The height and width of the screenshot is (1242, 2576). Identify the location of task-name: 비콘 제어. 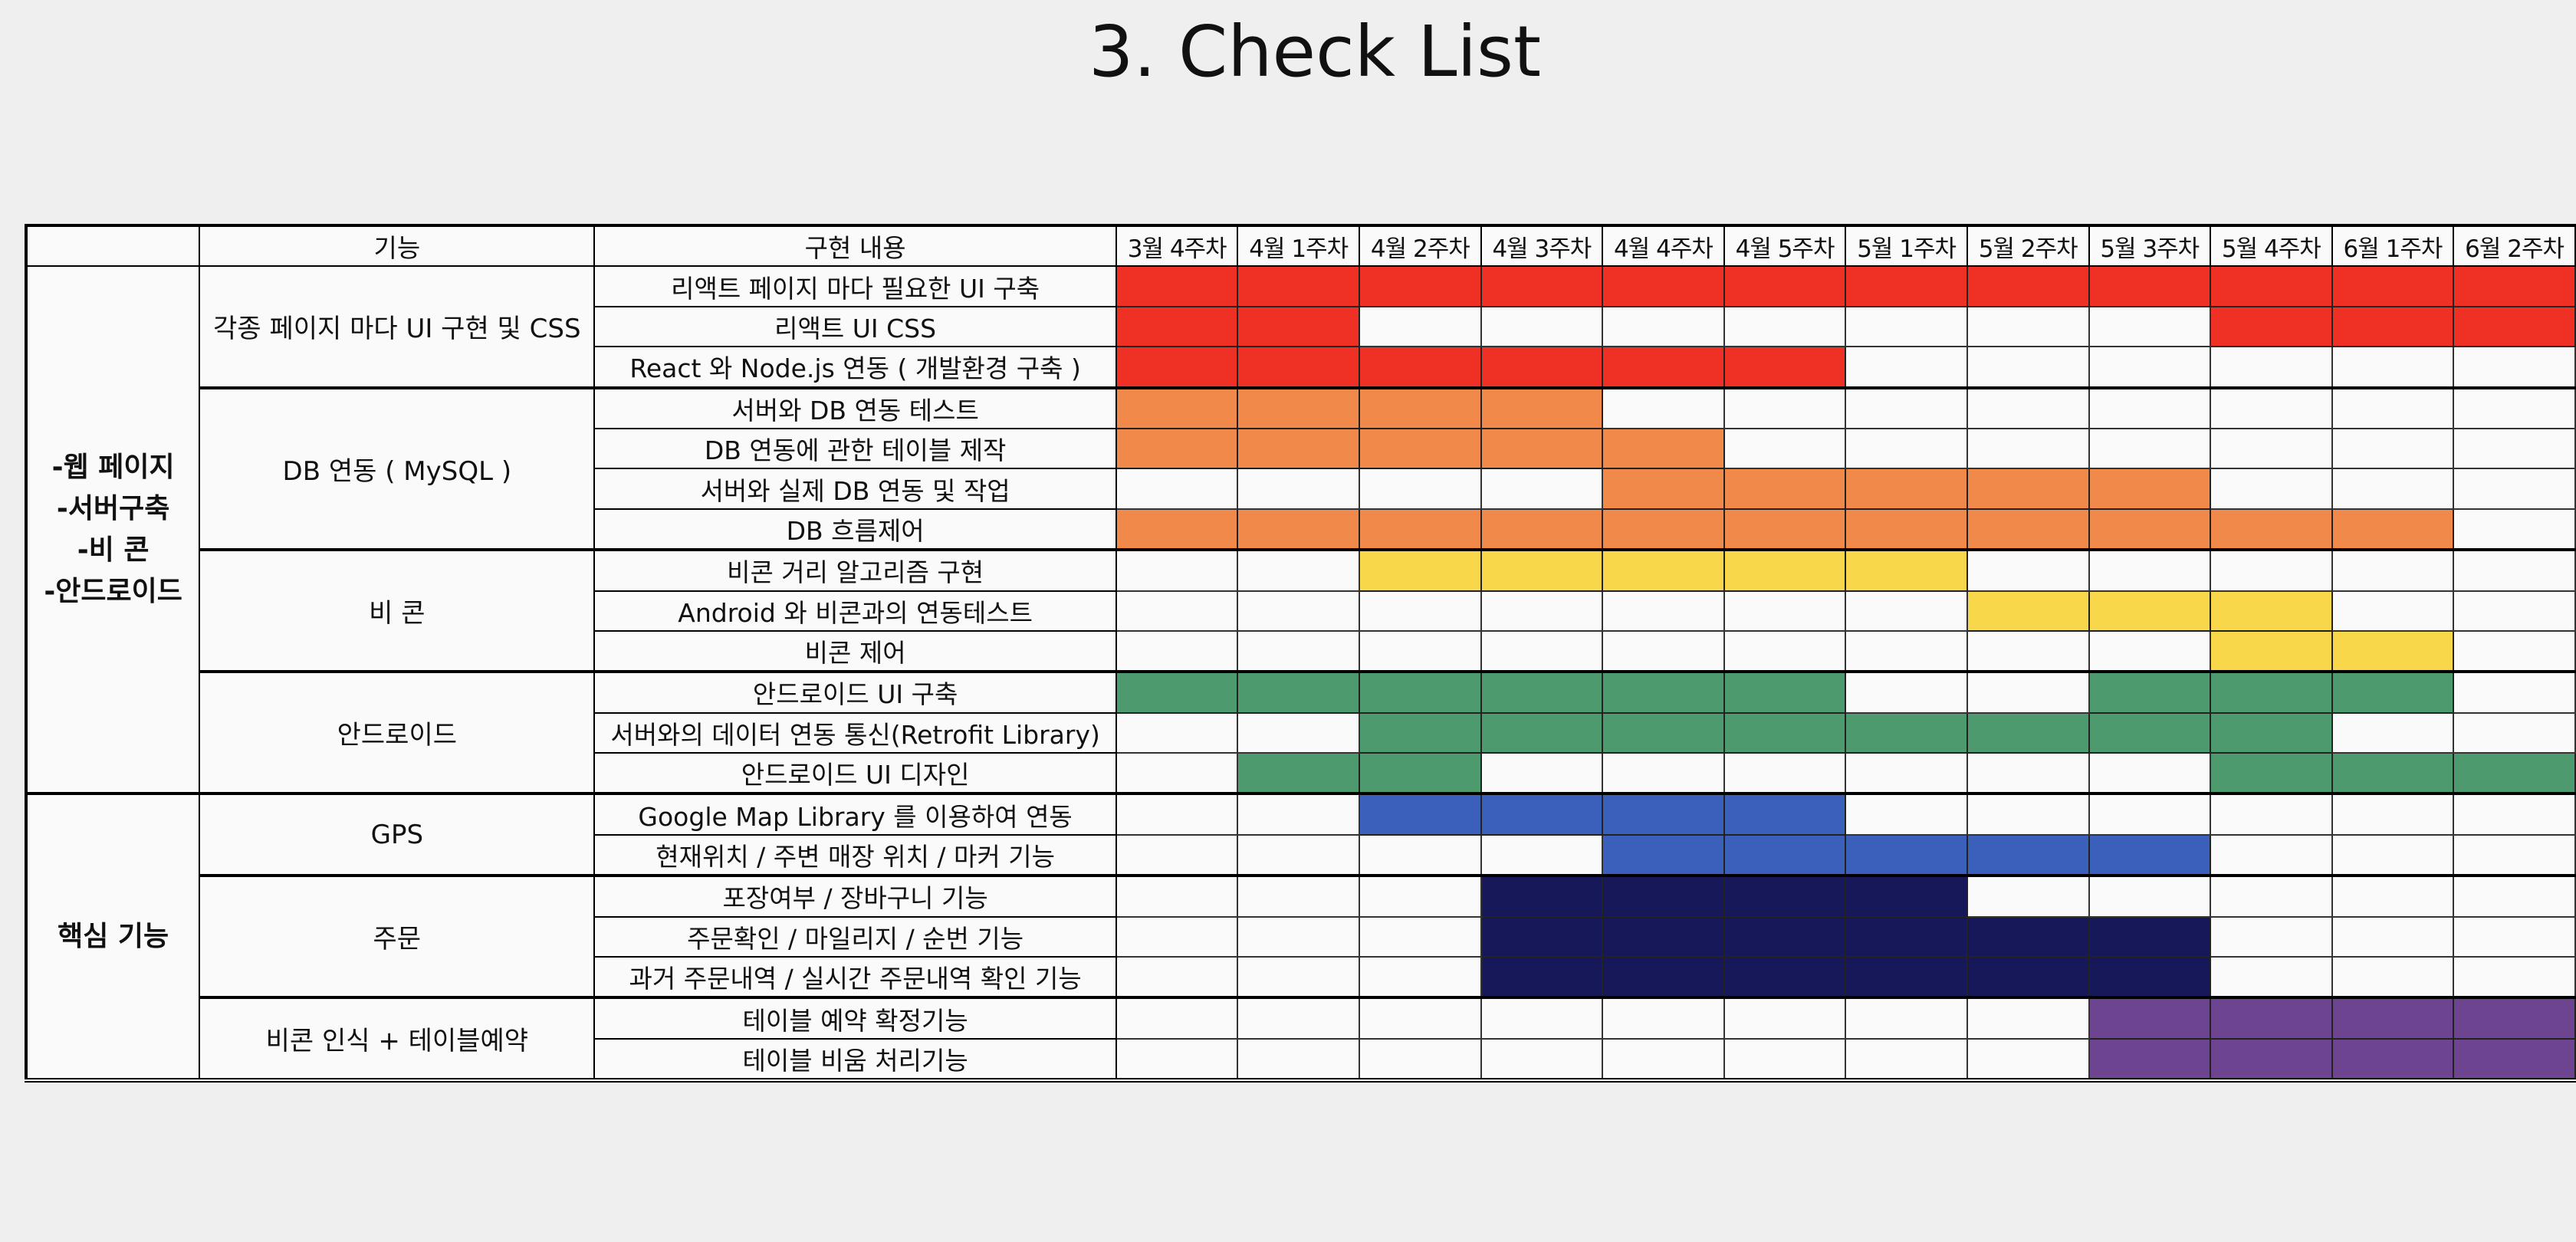
(855, 652).